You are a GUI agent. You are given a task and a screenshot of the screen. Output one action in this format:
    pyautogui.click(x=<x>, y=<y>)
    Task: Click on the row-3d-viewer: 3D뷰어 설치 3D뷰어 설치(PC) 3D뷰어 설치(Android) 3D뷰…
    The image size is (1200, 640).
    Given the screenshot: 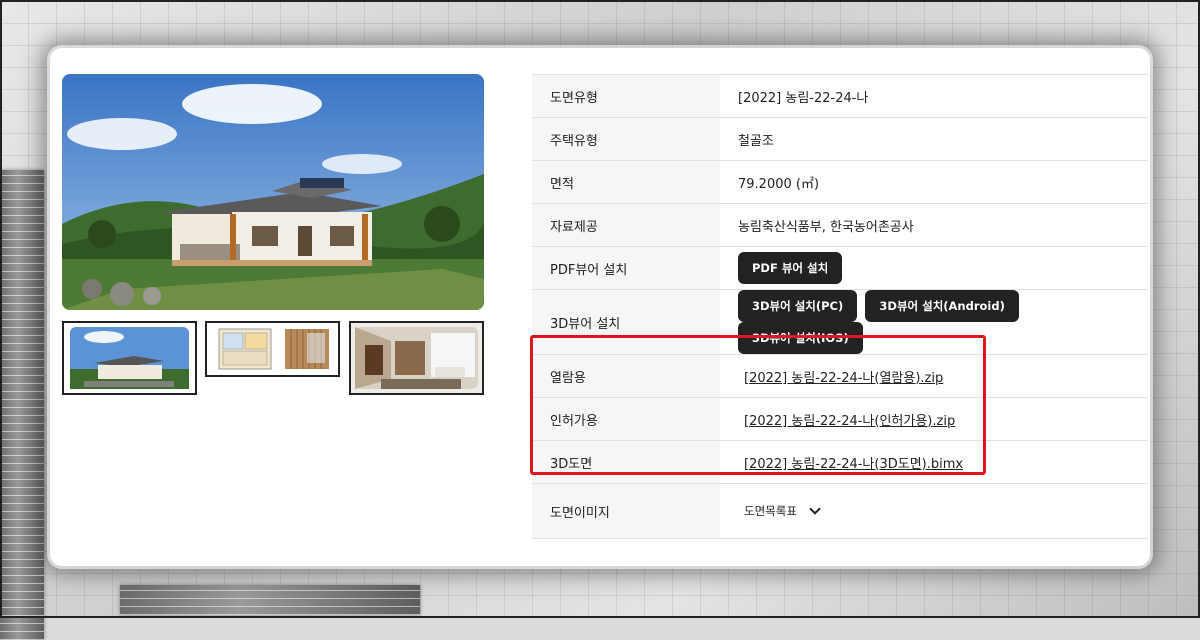 What is the action you would take?
    pyautogui.click(x=840, y=322)
    